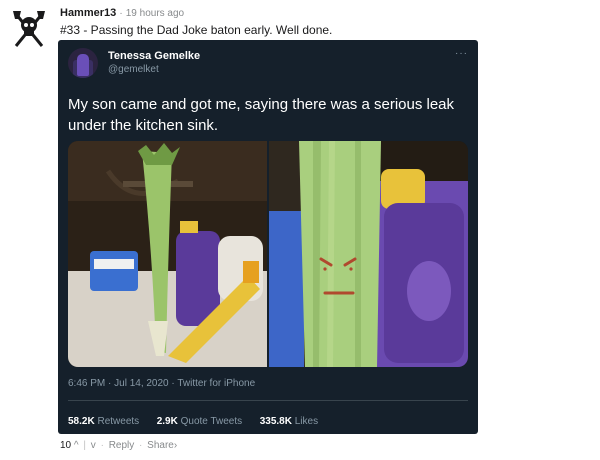 This screenshot has width=600, height=460. I want to click on downvote-icon: v, so click(93, 445).